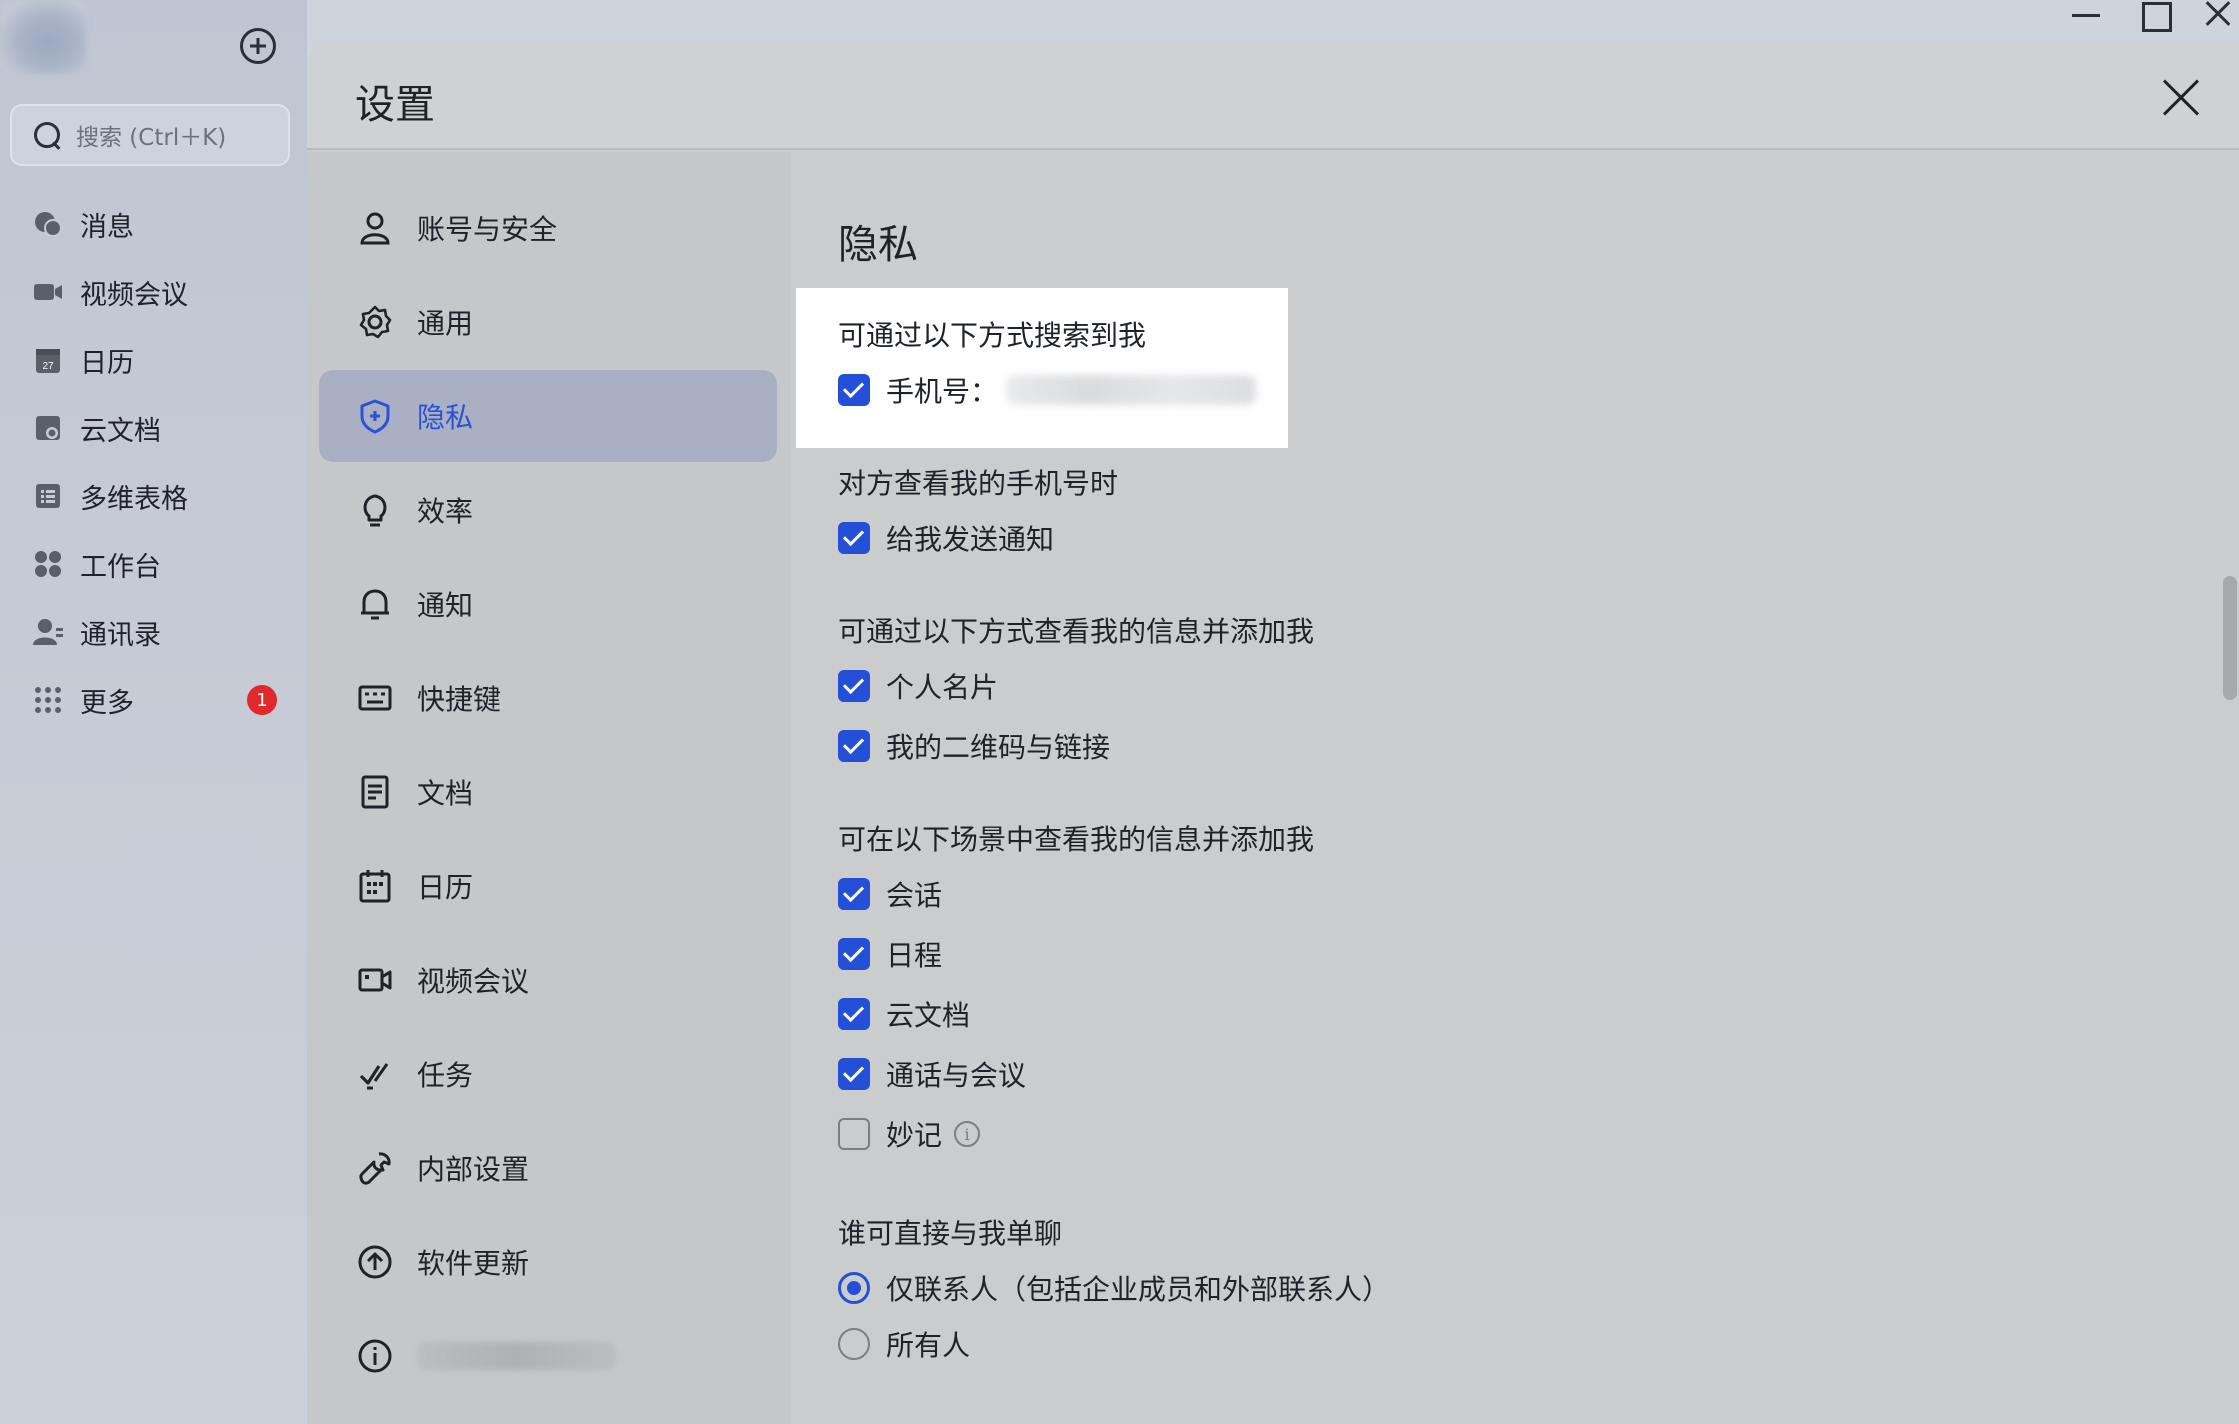 The image size is (2239, 1424). Describe the element at coordinates (956, 1075) in the screenshot. I see `option-label: 通话与会议` at that location.